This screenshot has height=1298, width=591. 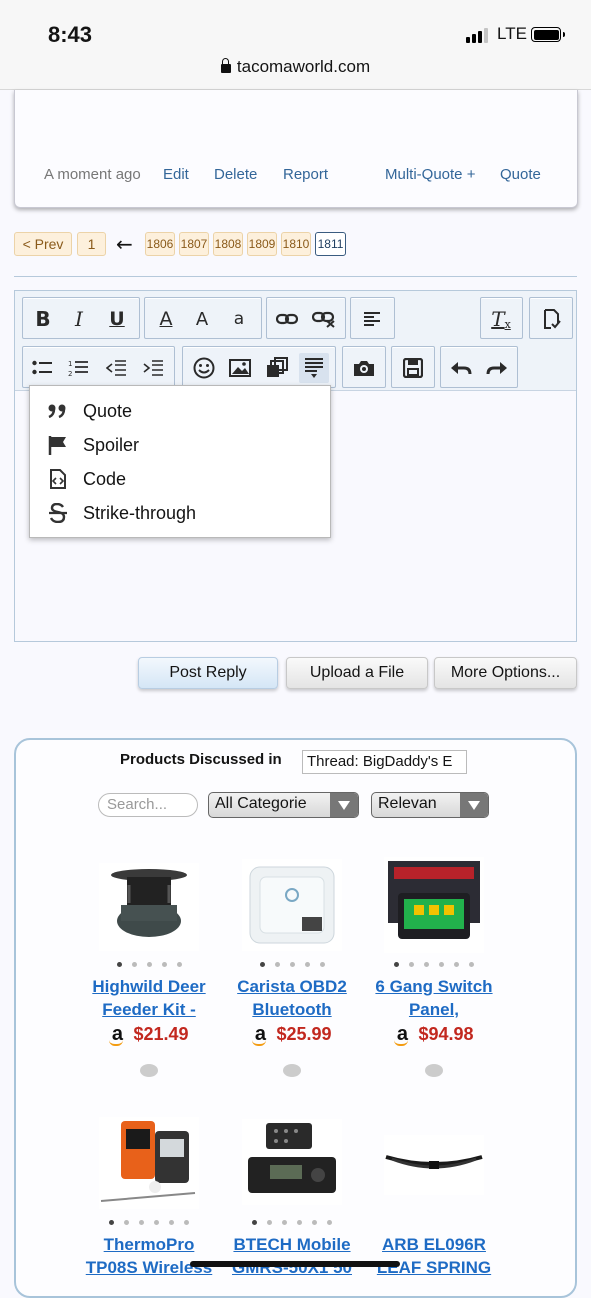 I want to click on remove-format-group: Tx, so click(x=501, y=318).